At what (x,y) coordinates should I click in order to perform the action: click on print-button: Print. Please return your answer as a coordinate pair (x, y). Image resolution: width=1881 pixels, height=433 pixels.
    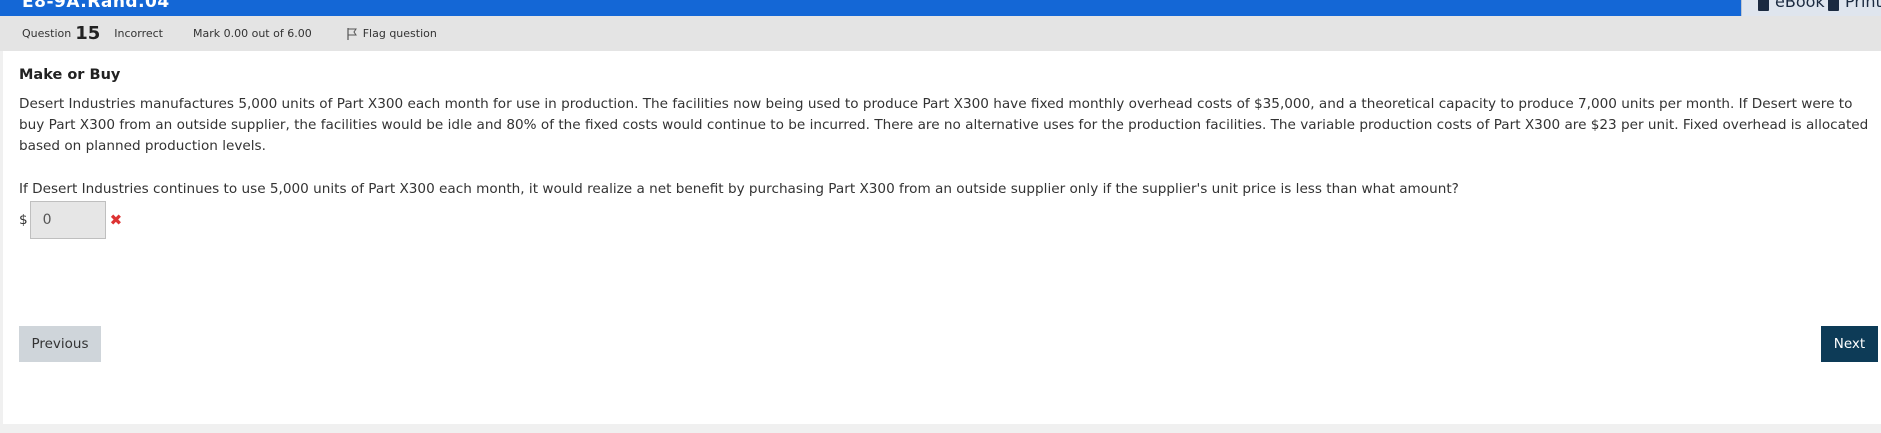
    Looking at the image, I should click on (1854, 5).